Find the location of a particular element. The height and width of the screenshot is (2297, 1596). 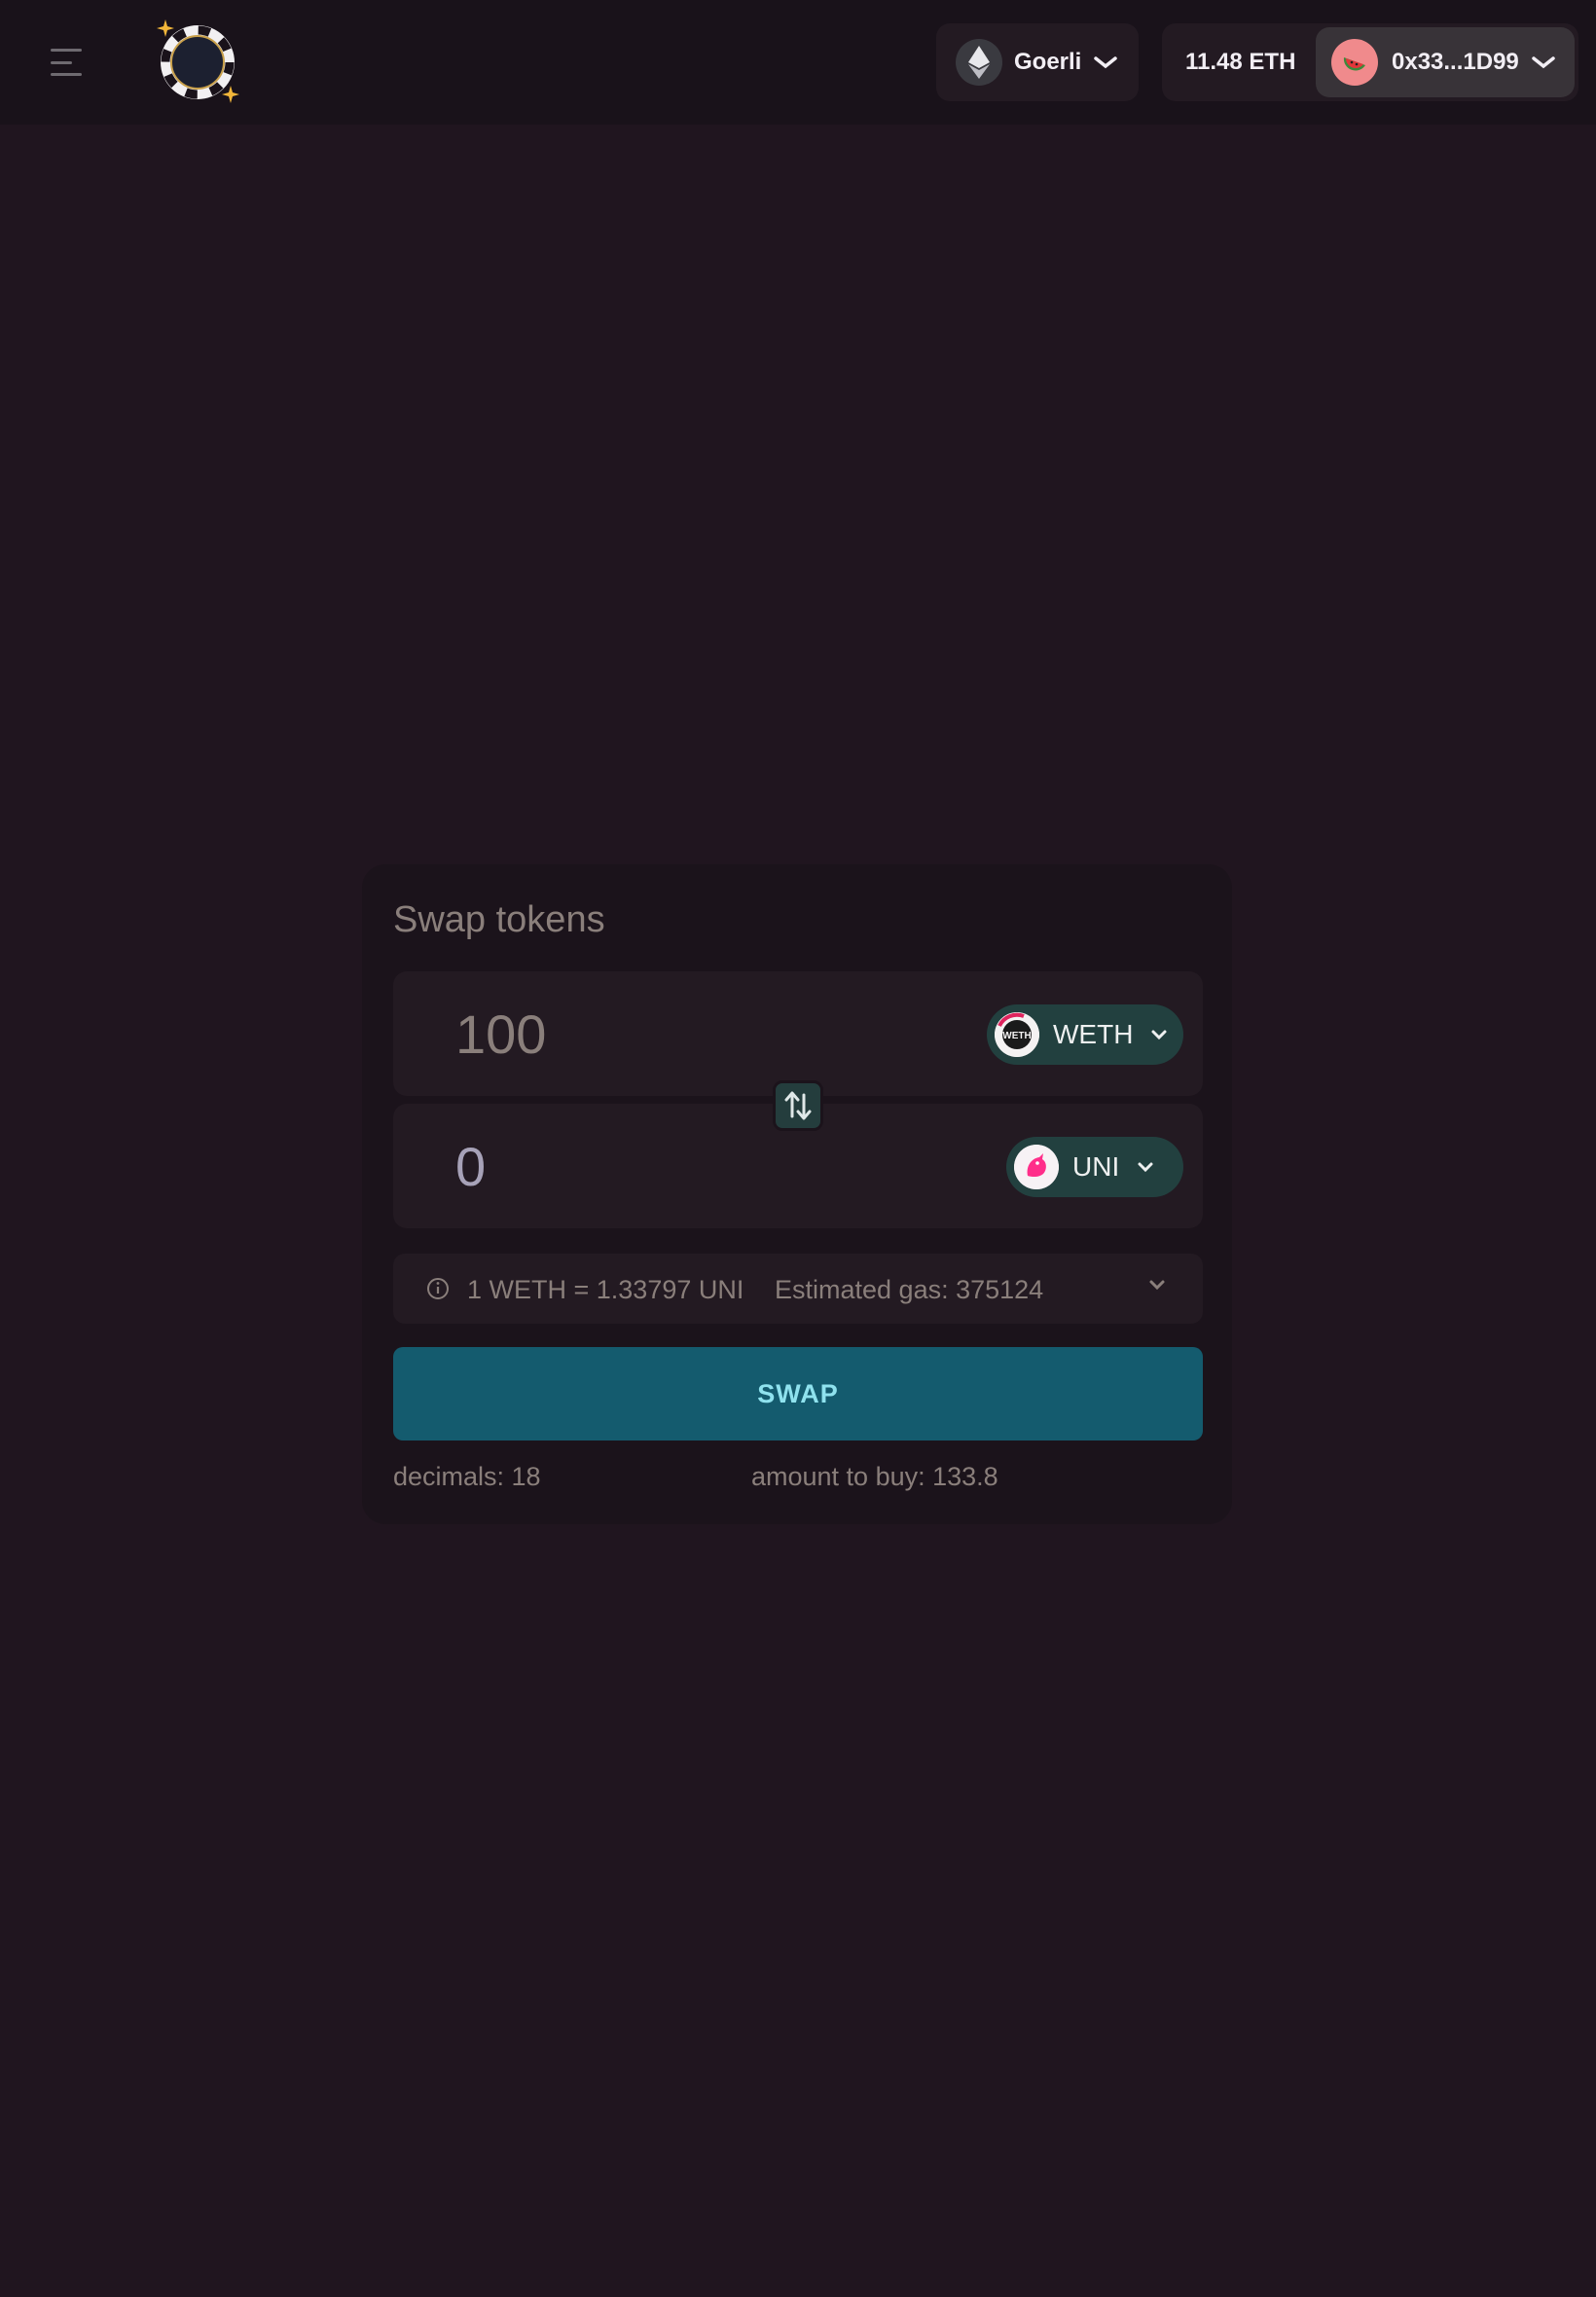

decimals-text: decimals: 18 is located at coordinates (467, 1476).